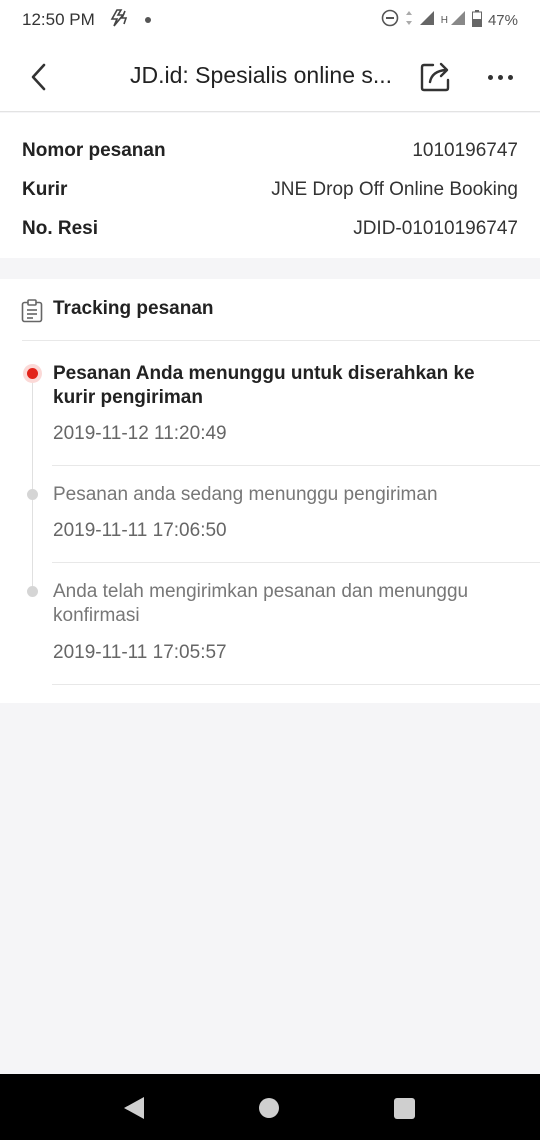 This screenshot has height=1140, width=540. I want to click on courier-value: JNE Drop Off Online Booking, so click(394, 189).